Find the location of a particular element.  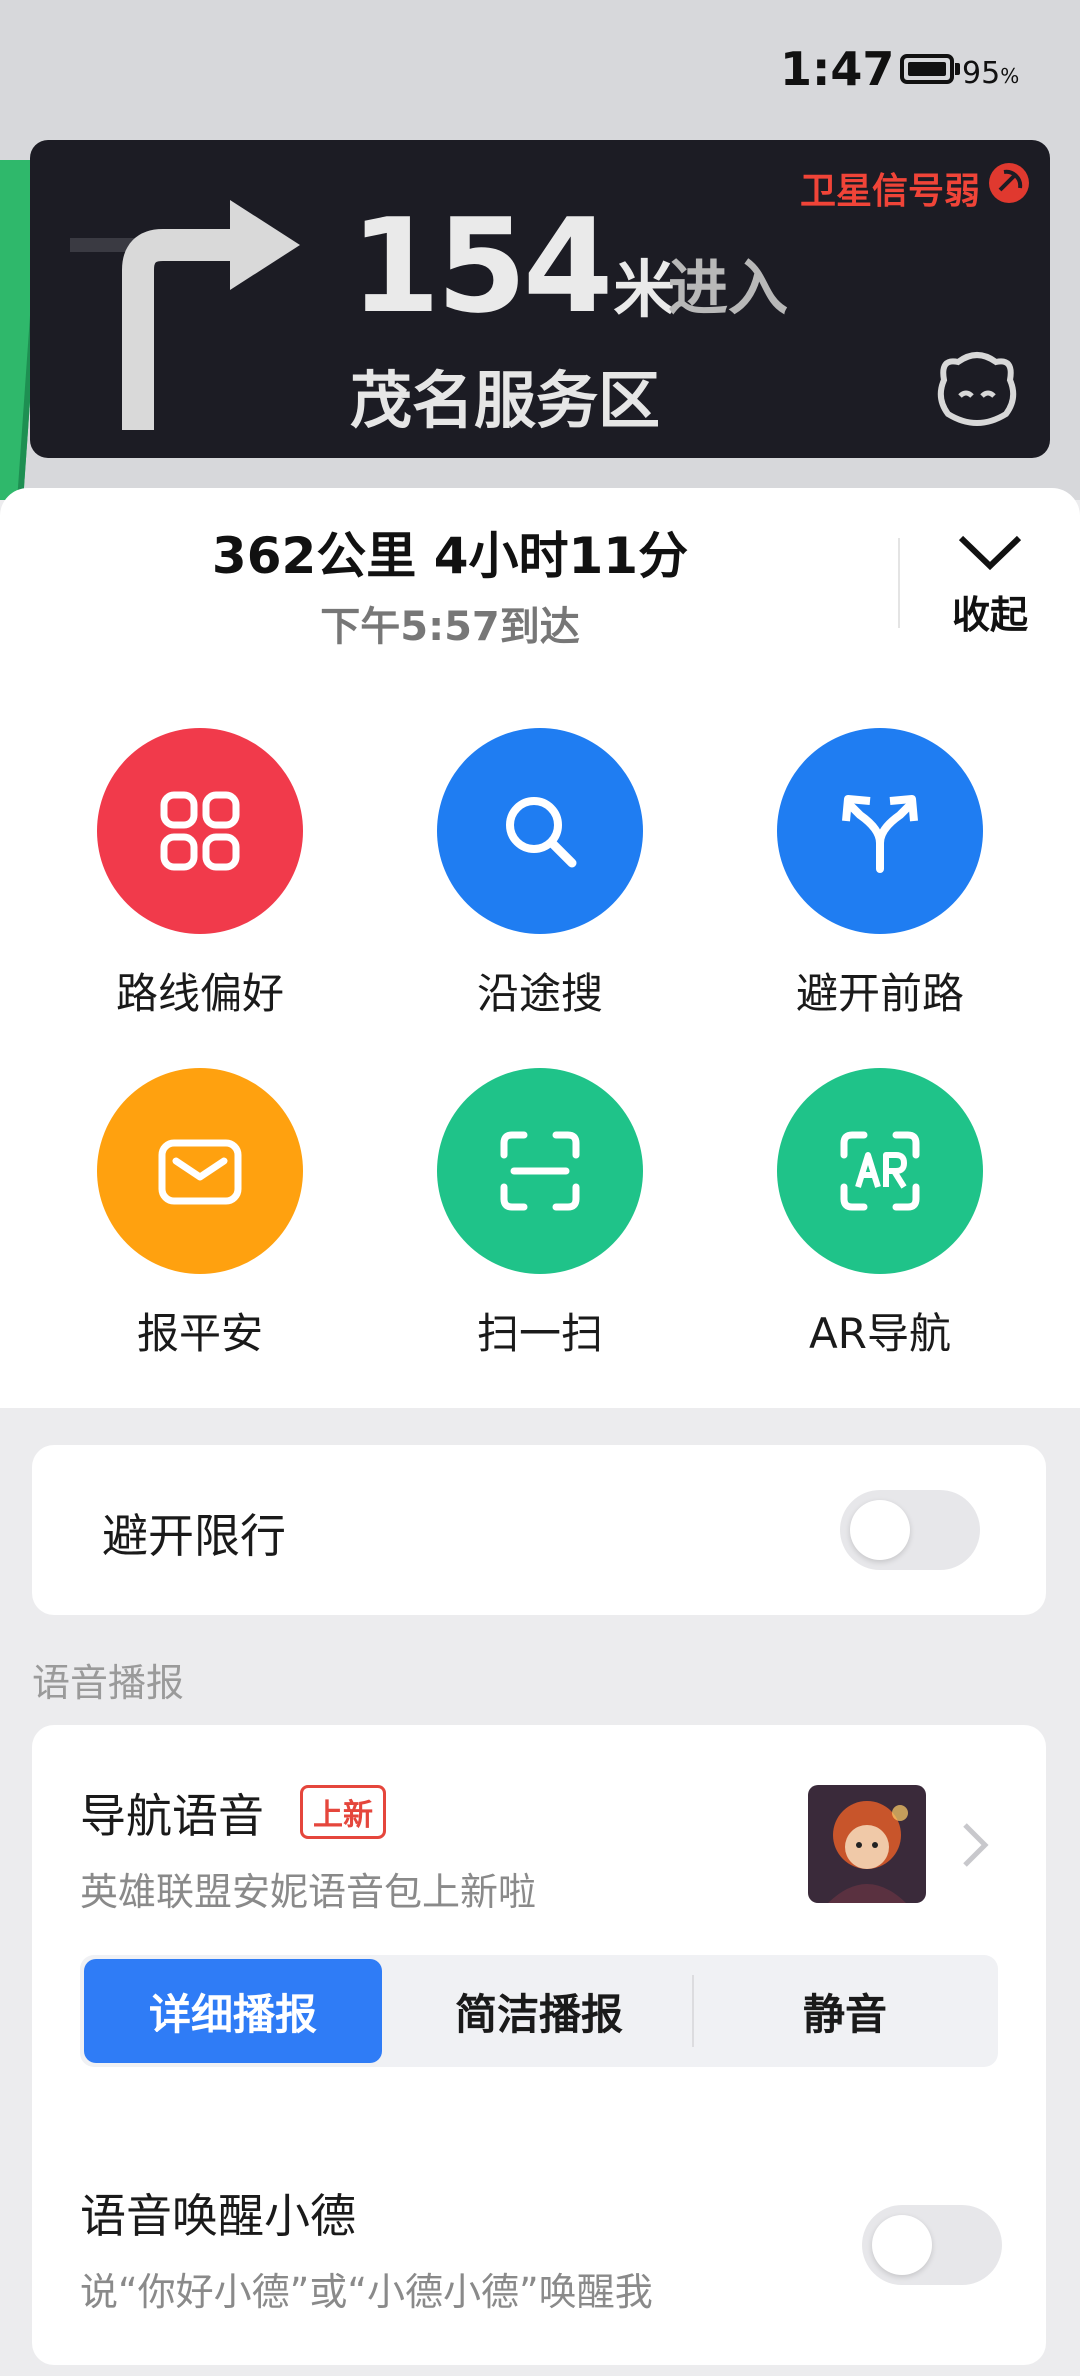

battery-level: 95% is located at coordinates (991, 73).